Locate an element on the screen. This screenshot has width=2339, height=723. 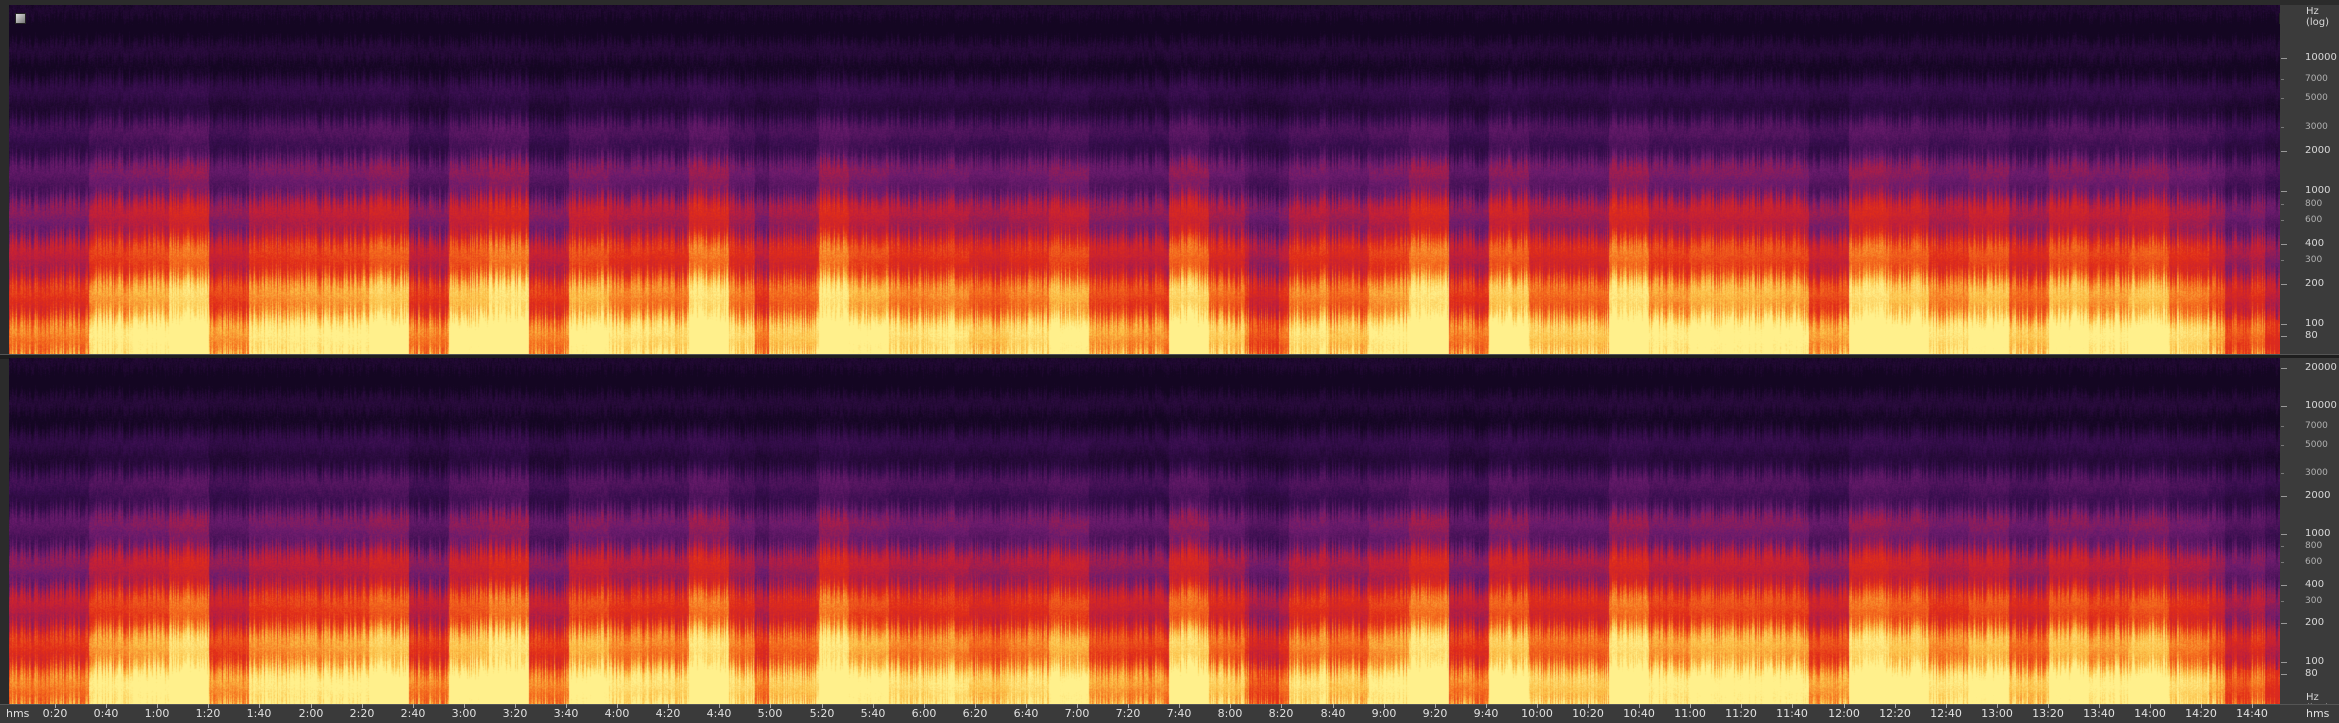
time-label: 10:20 is located at coordinates (1588, 713).